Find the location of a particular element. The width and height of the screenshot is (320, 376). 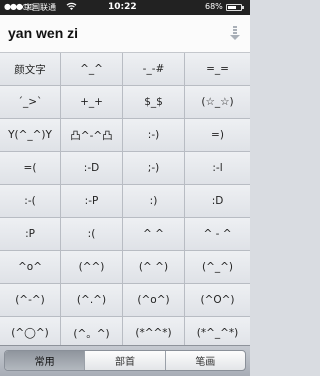

emoticon-cell: (*^^*) is located at coordinates (154, 331).